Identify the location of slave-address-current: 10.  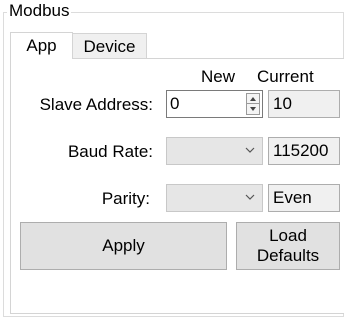
(304, 104).